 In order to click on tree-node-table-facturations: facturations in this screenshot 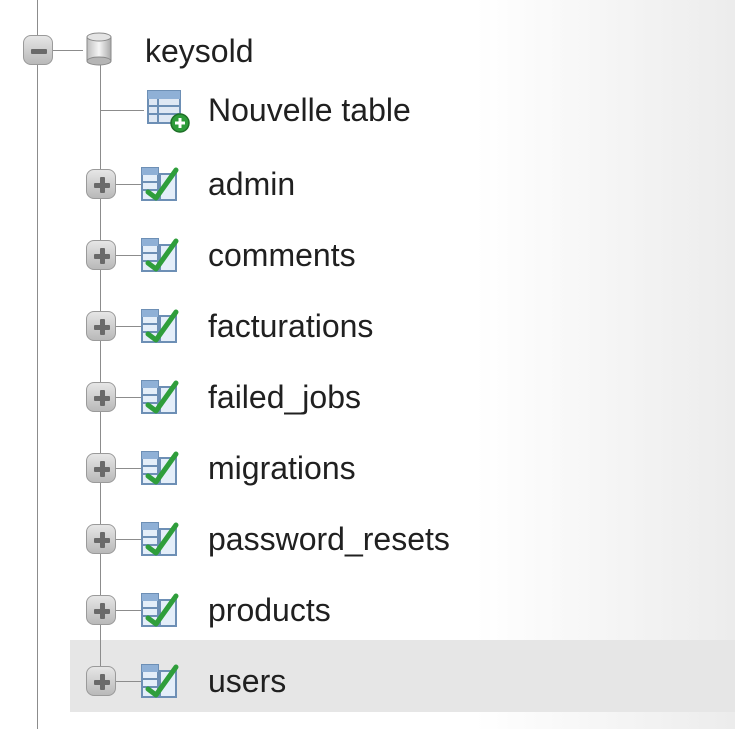, I will do `click(367, 325)`.